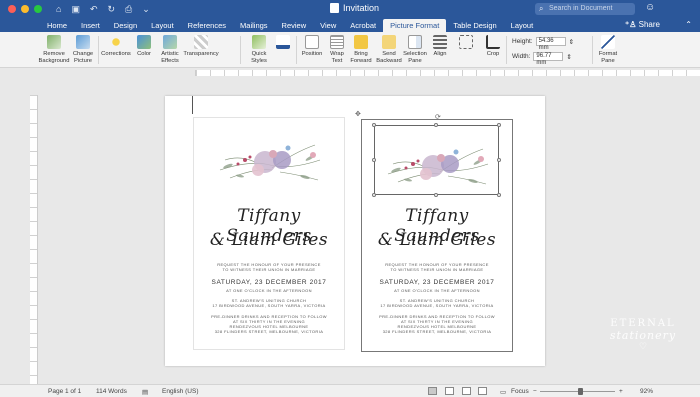 This screenshot has height=397, width=700. What do you see at coordinates (646, 391) in the screenshot?
I see `zoom-level: 92%` at bounding box center [646, 391].